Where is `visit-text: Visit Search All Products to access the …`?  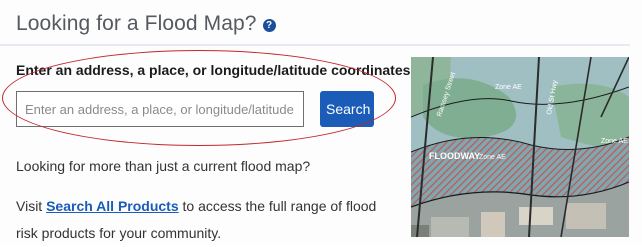
visit-text: Visit Search All Products to access the … is located at coordinates (201, 220).